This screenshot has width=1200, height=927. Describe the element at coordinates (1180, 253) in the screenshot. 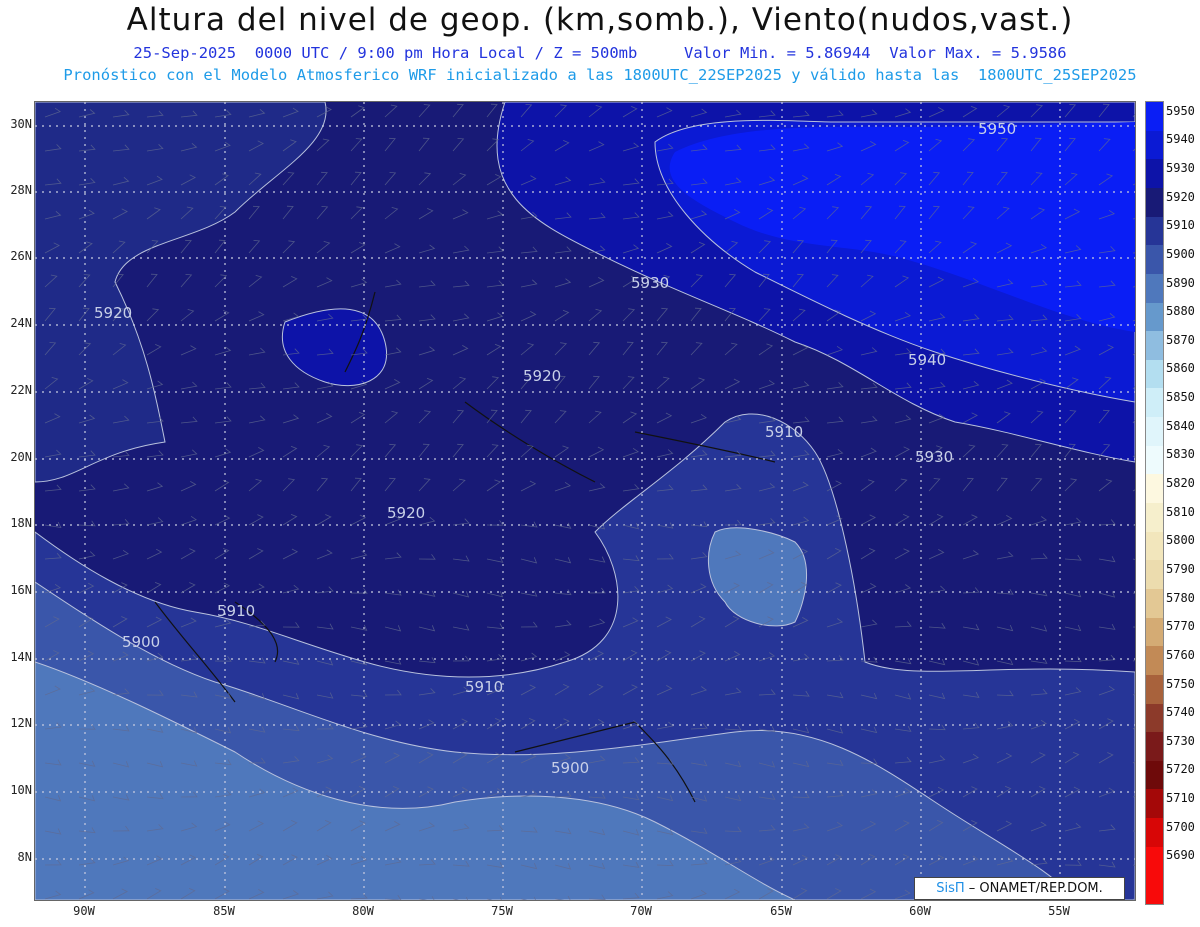

I see `colorbar-label-5900: 5900` at that location.